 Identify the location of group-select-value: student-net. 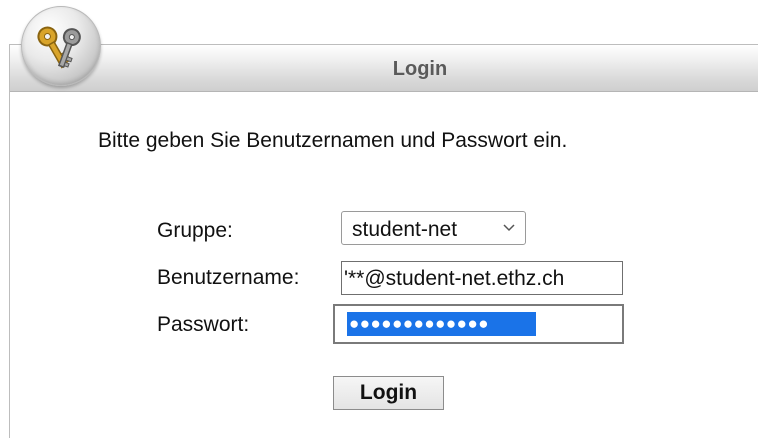
(405, 229).